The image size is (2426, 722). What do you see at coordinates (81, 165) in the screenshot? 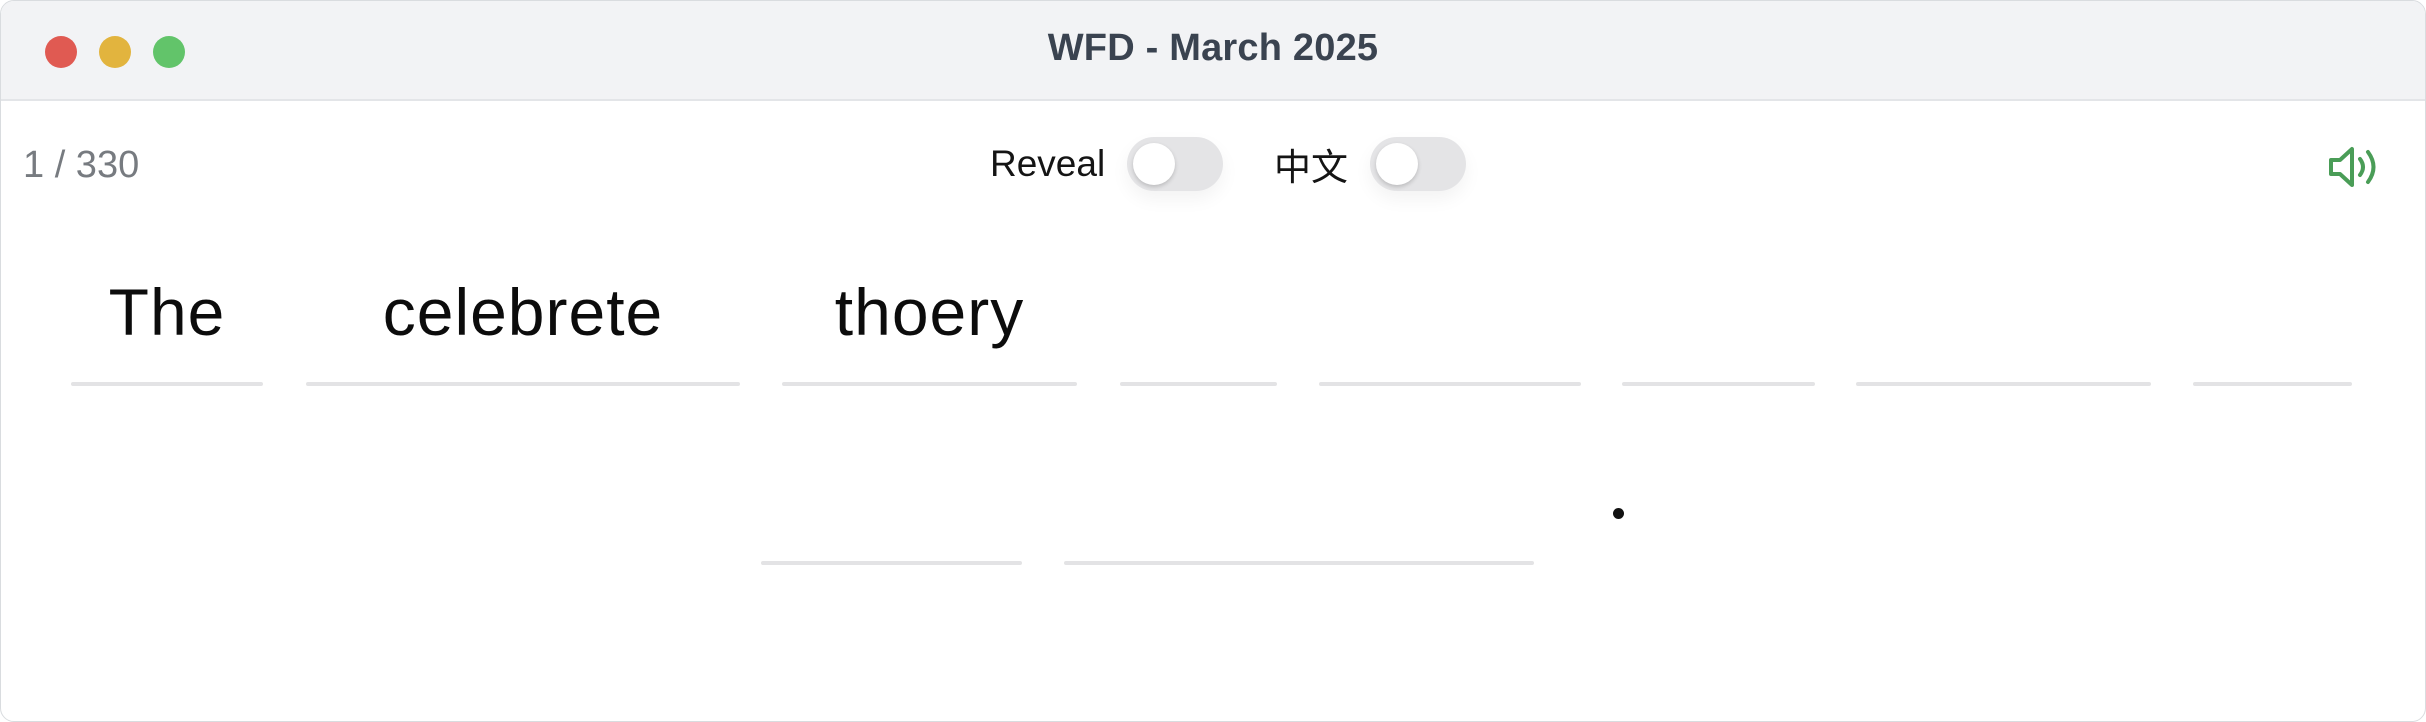
I see `question-counter: 1 / 330` at bounding box center [81, 165].